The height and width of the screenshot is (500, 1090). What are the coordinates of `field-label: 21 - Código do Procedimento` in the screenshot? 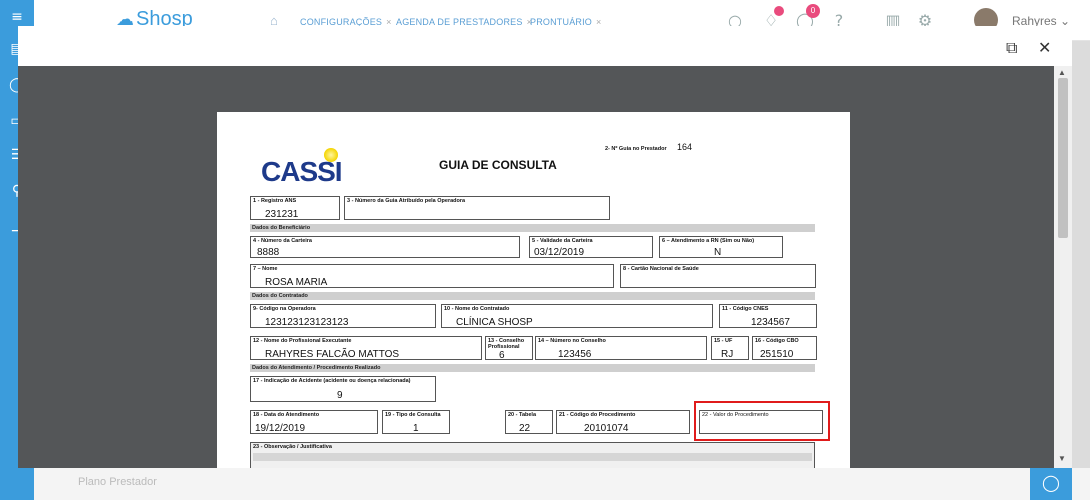 It's located at (597, 415).